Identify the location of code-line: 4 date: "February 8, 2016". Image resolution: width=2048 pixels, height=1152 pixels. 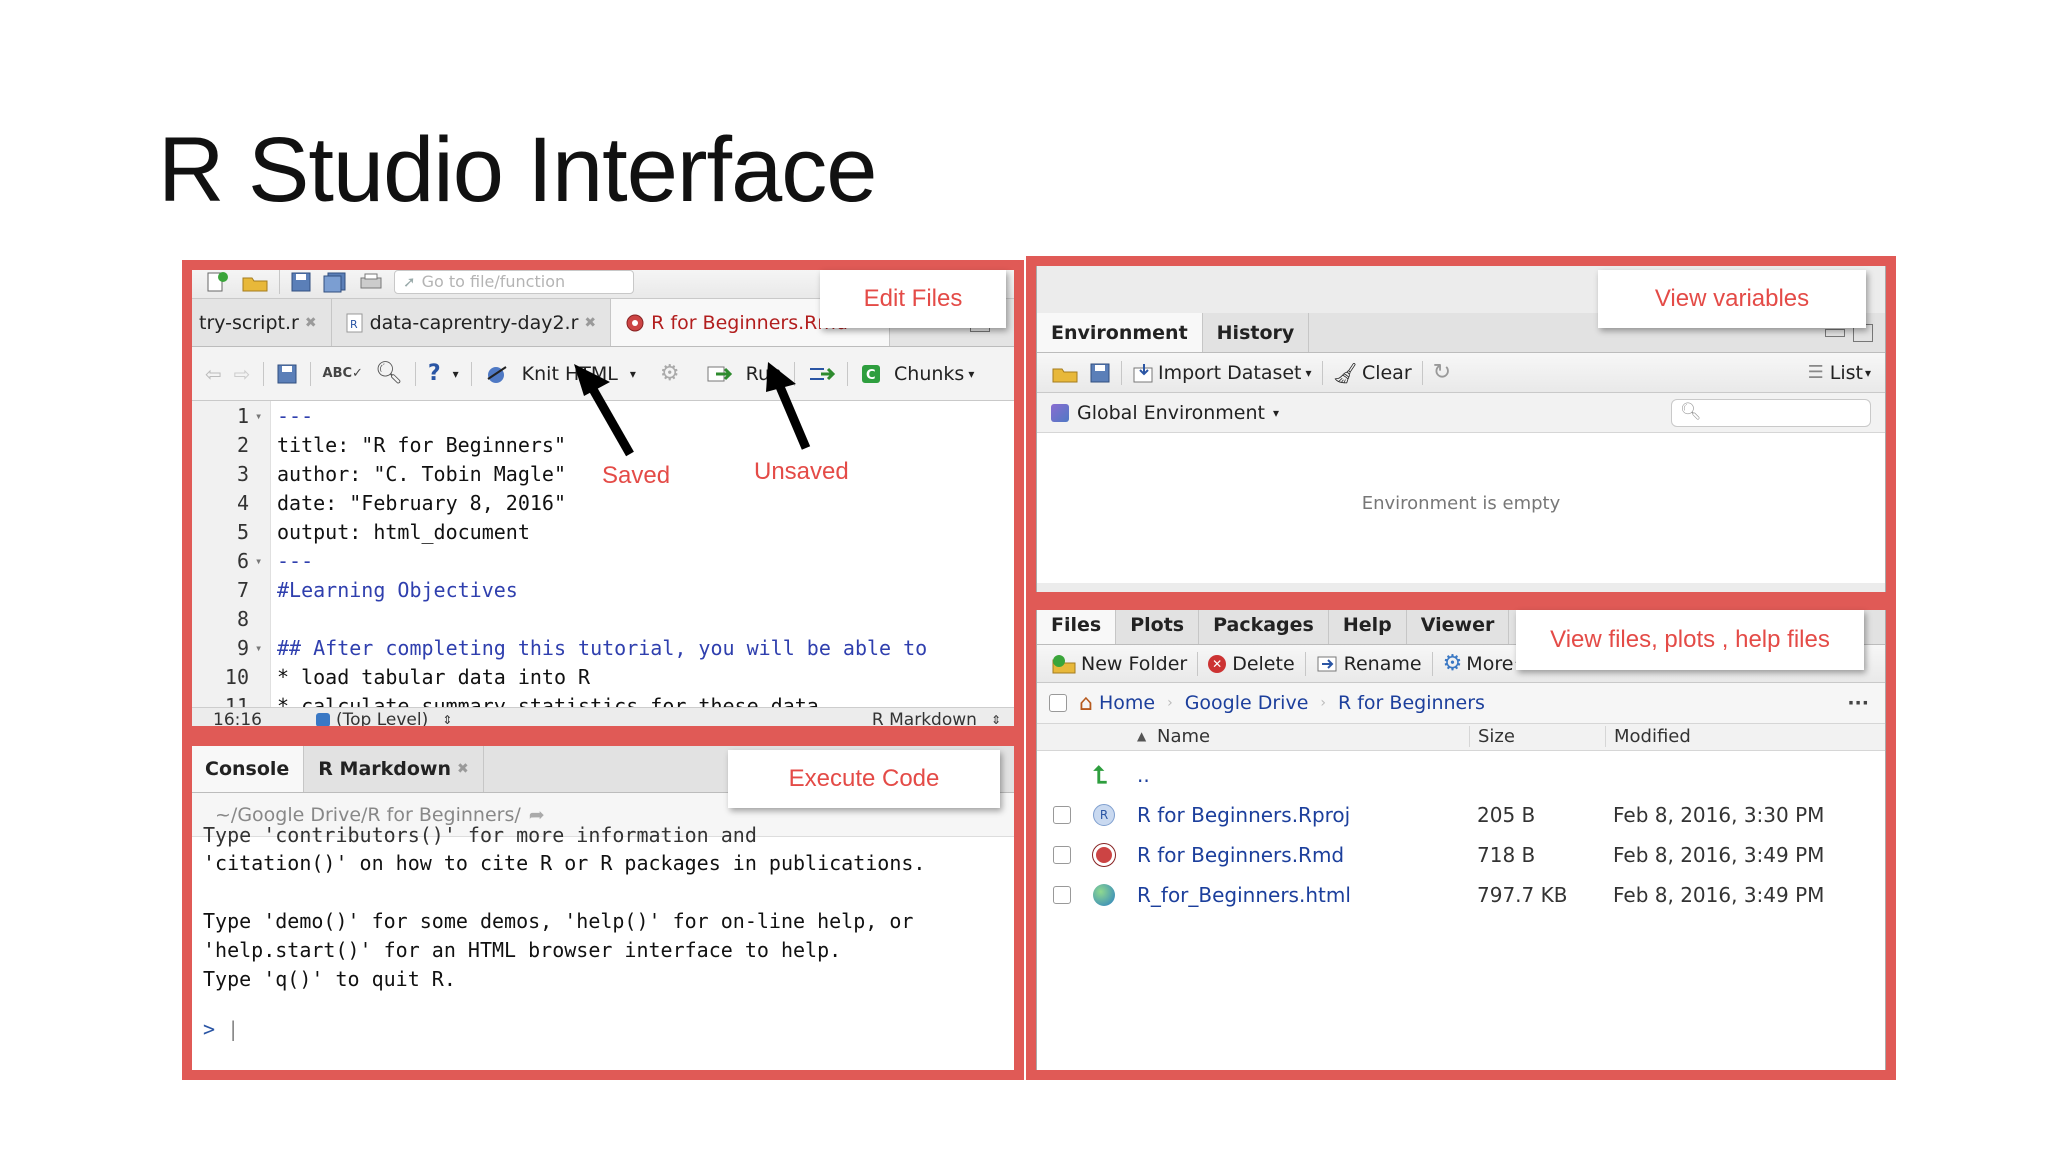
(603, 502).